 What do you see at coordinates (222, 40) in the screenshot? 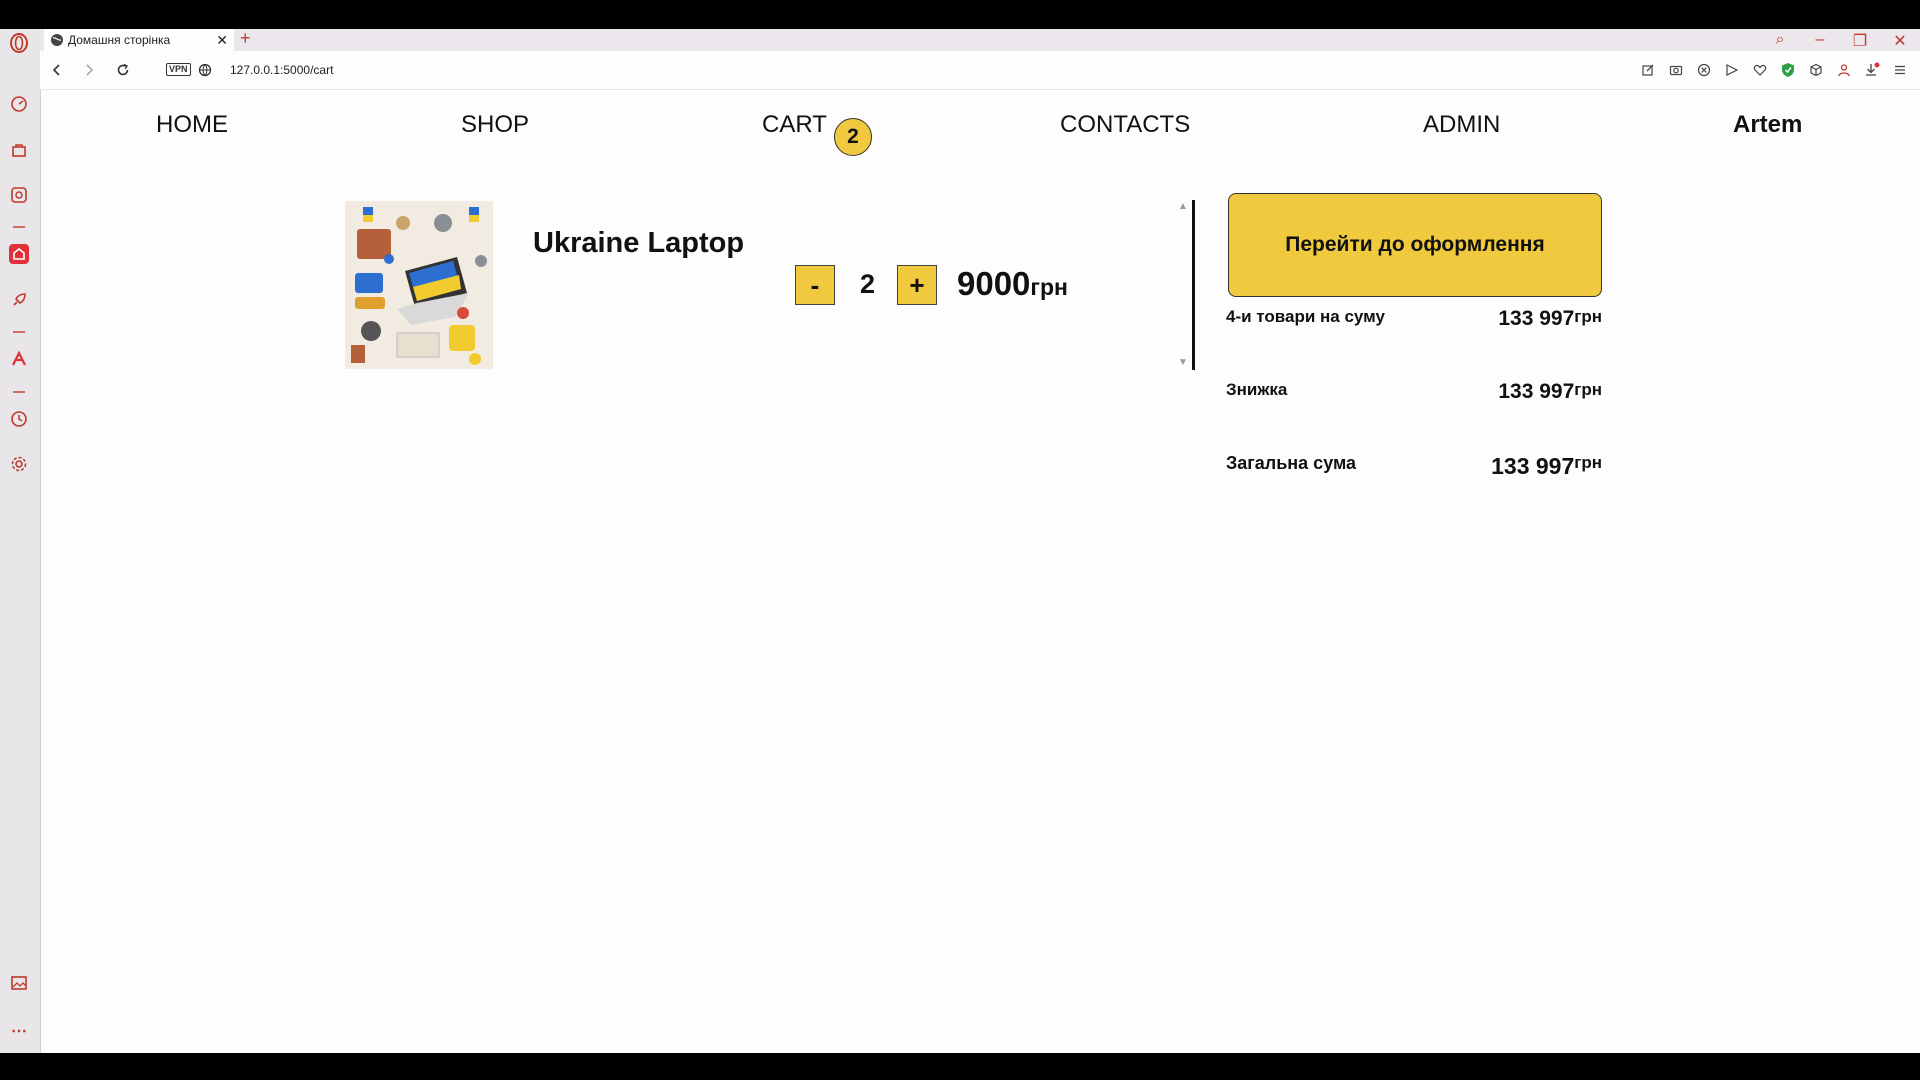
I see `tab-close-icon: ✕` at bounding box center [222, 40].